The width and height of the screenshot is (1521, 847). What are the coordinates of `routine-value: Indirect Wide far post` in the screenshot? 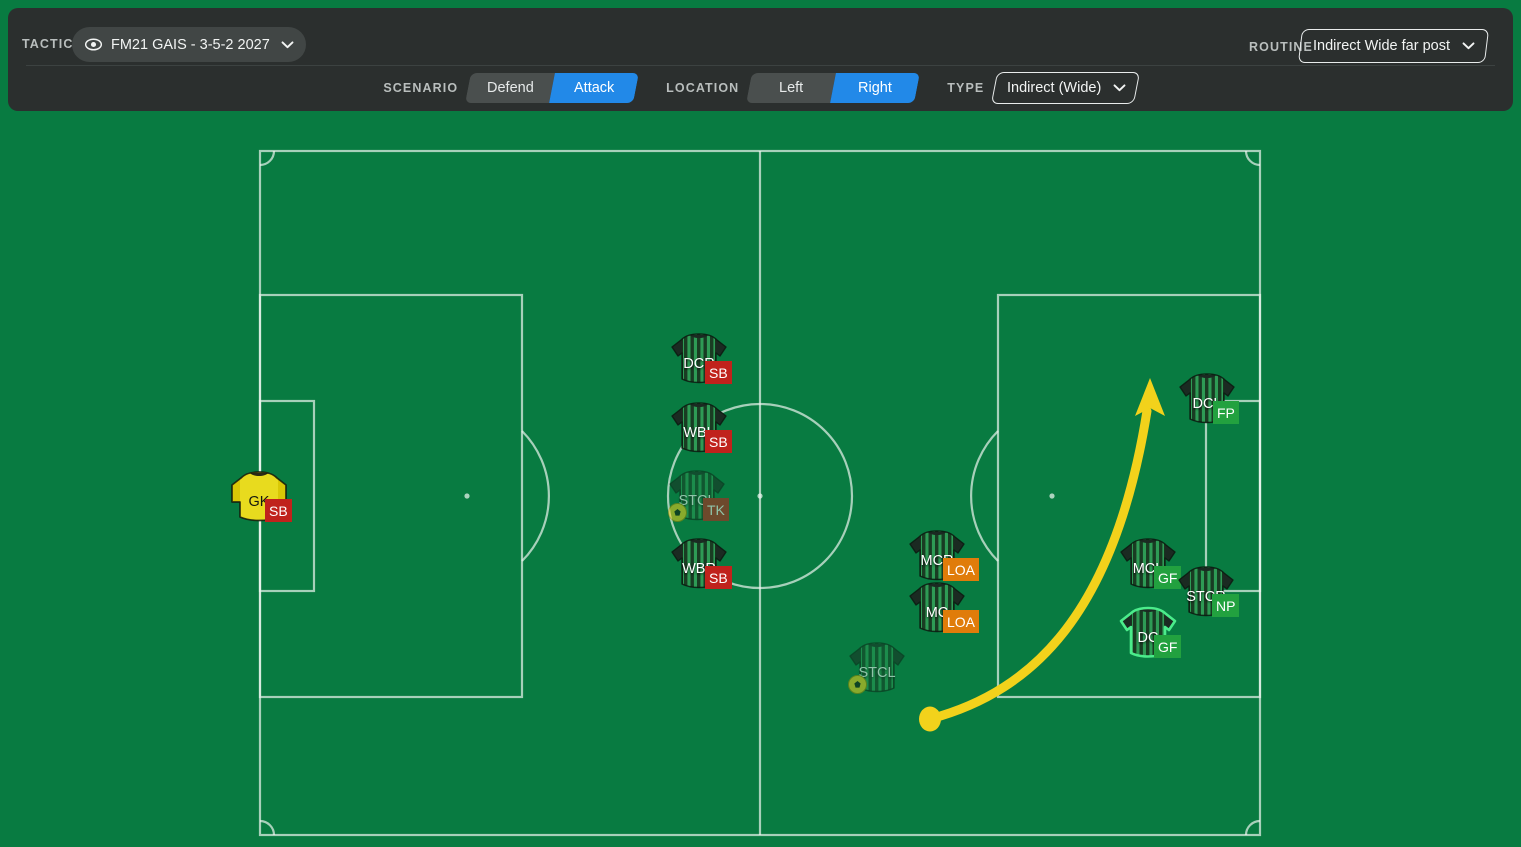 It's located at (1381, 46).